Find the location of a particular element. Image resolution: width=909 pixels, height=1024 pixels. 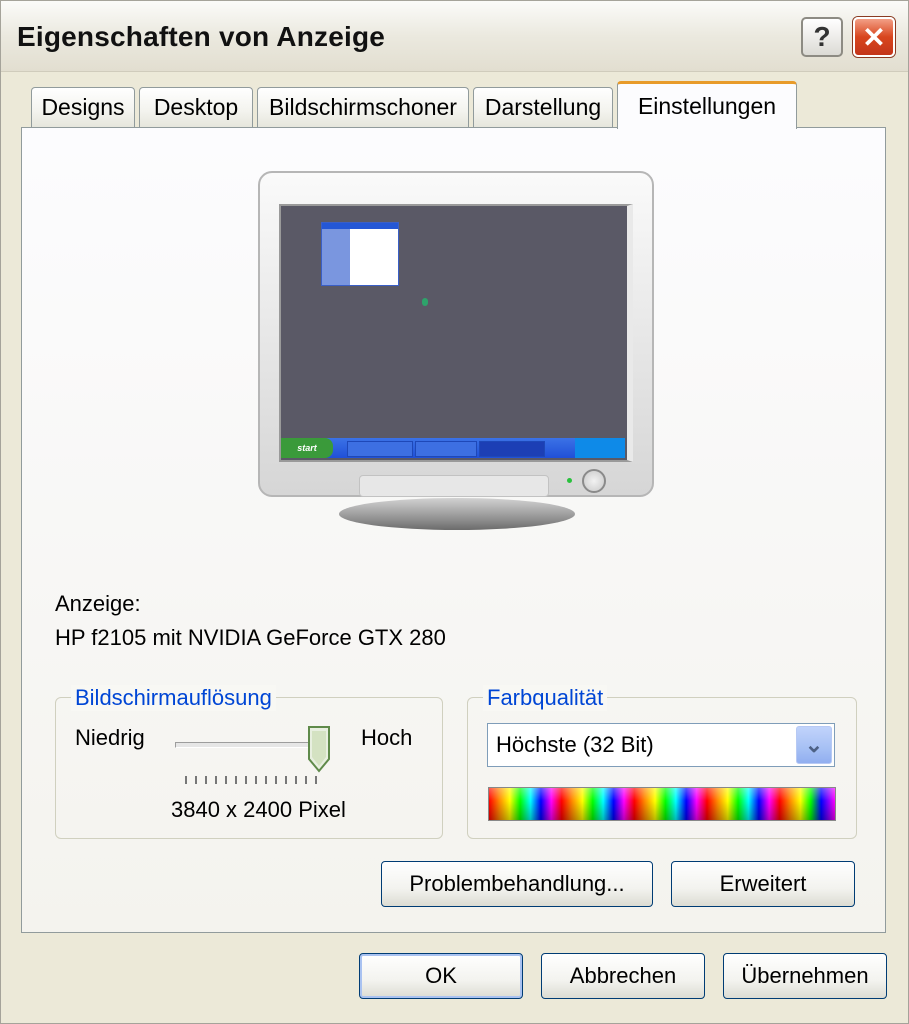

resolution-value: 3840 x 2400 Pixel is located at coordinates (258, 809).